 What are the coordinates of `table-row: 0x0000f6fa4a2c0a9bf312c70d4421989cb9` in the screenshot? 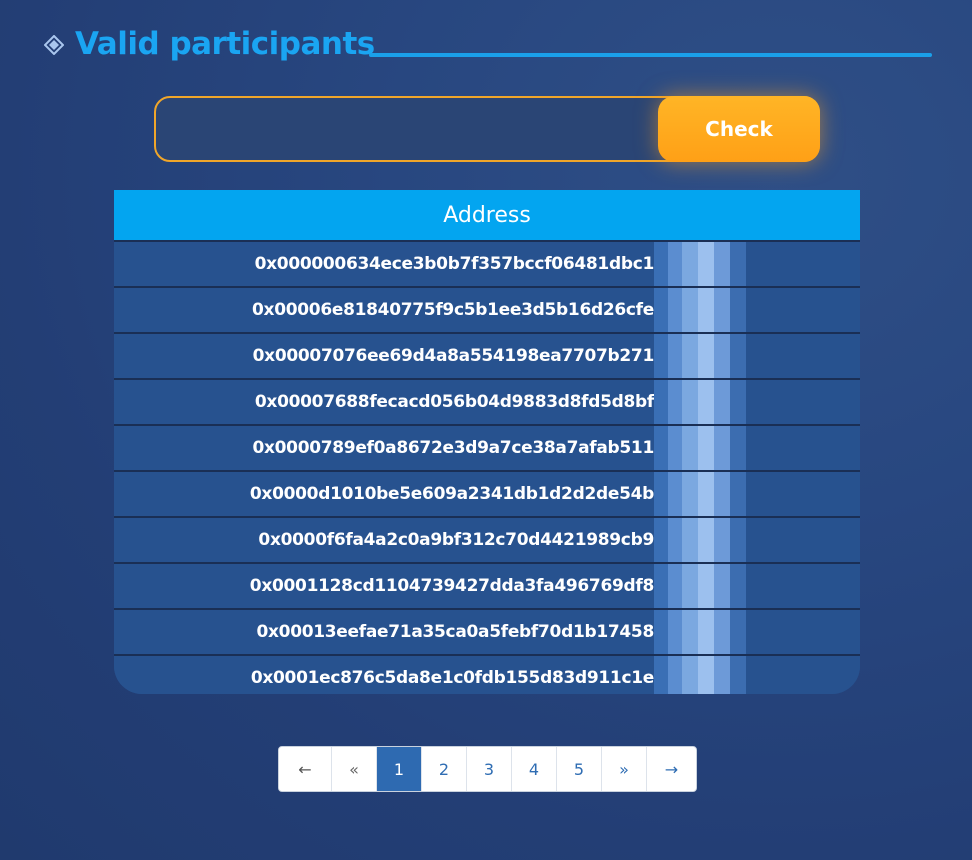 It's located at (487, 539).